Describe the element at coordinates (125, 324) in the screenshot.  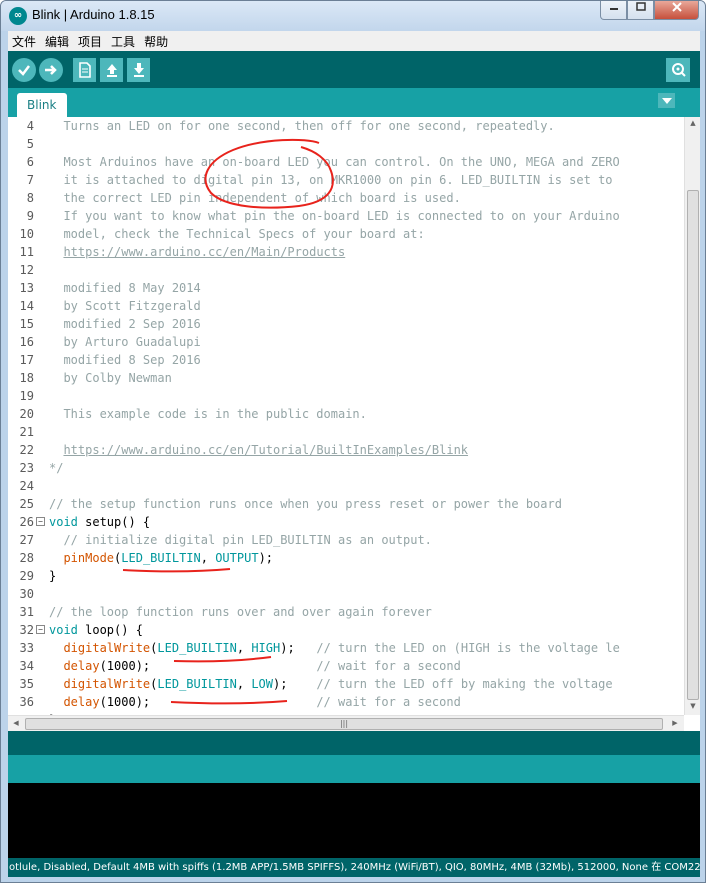
I see `code-text: modified 2 Sep 2016` at that location.